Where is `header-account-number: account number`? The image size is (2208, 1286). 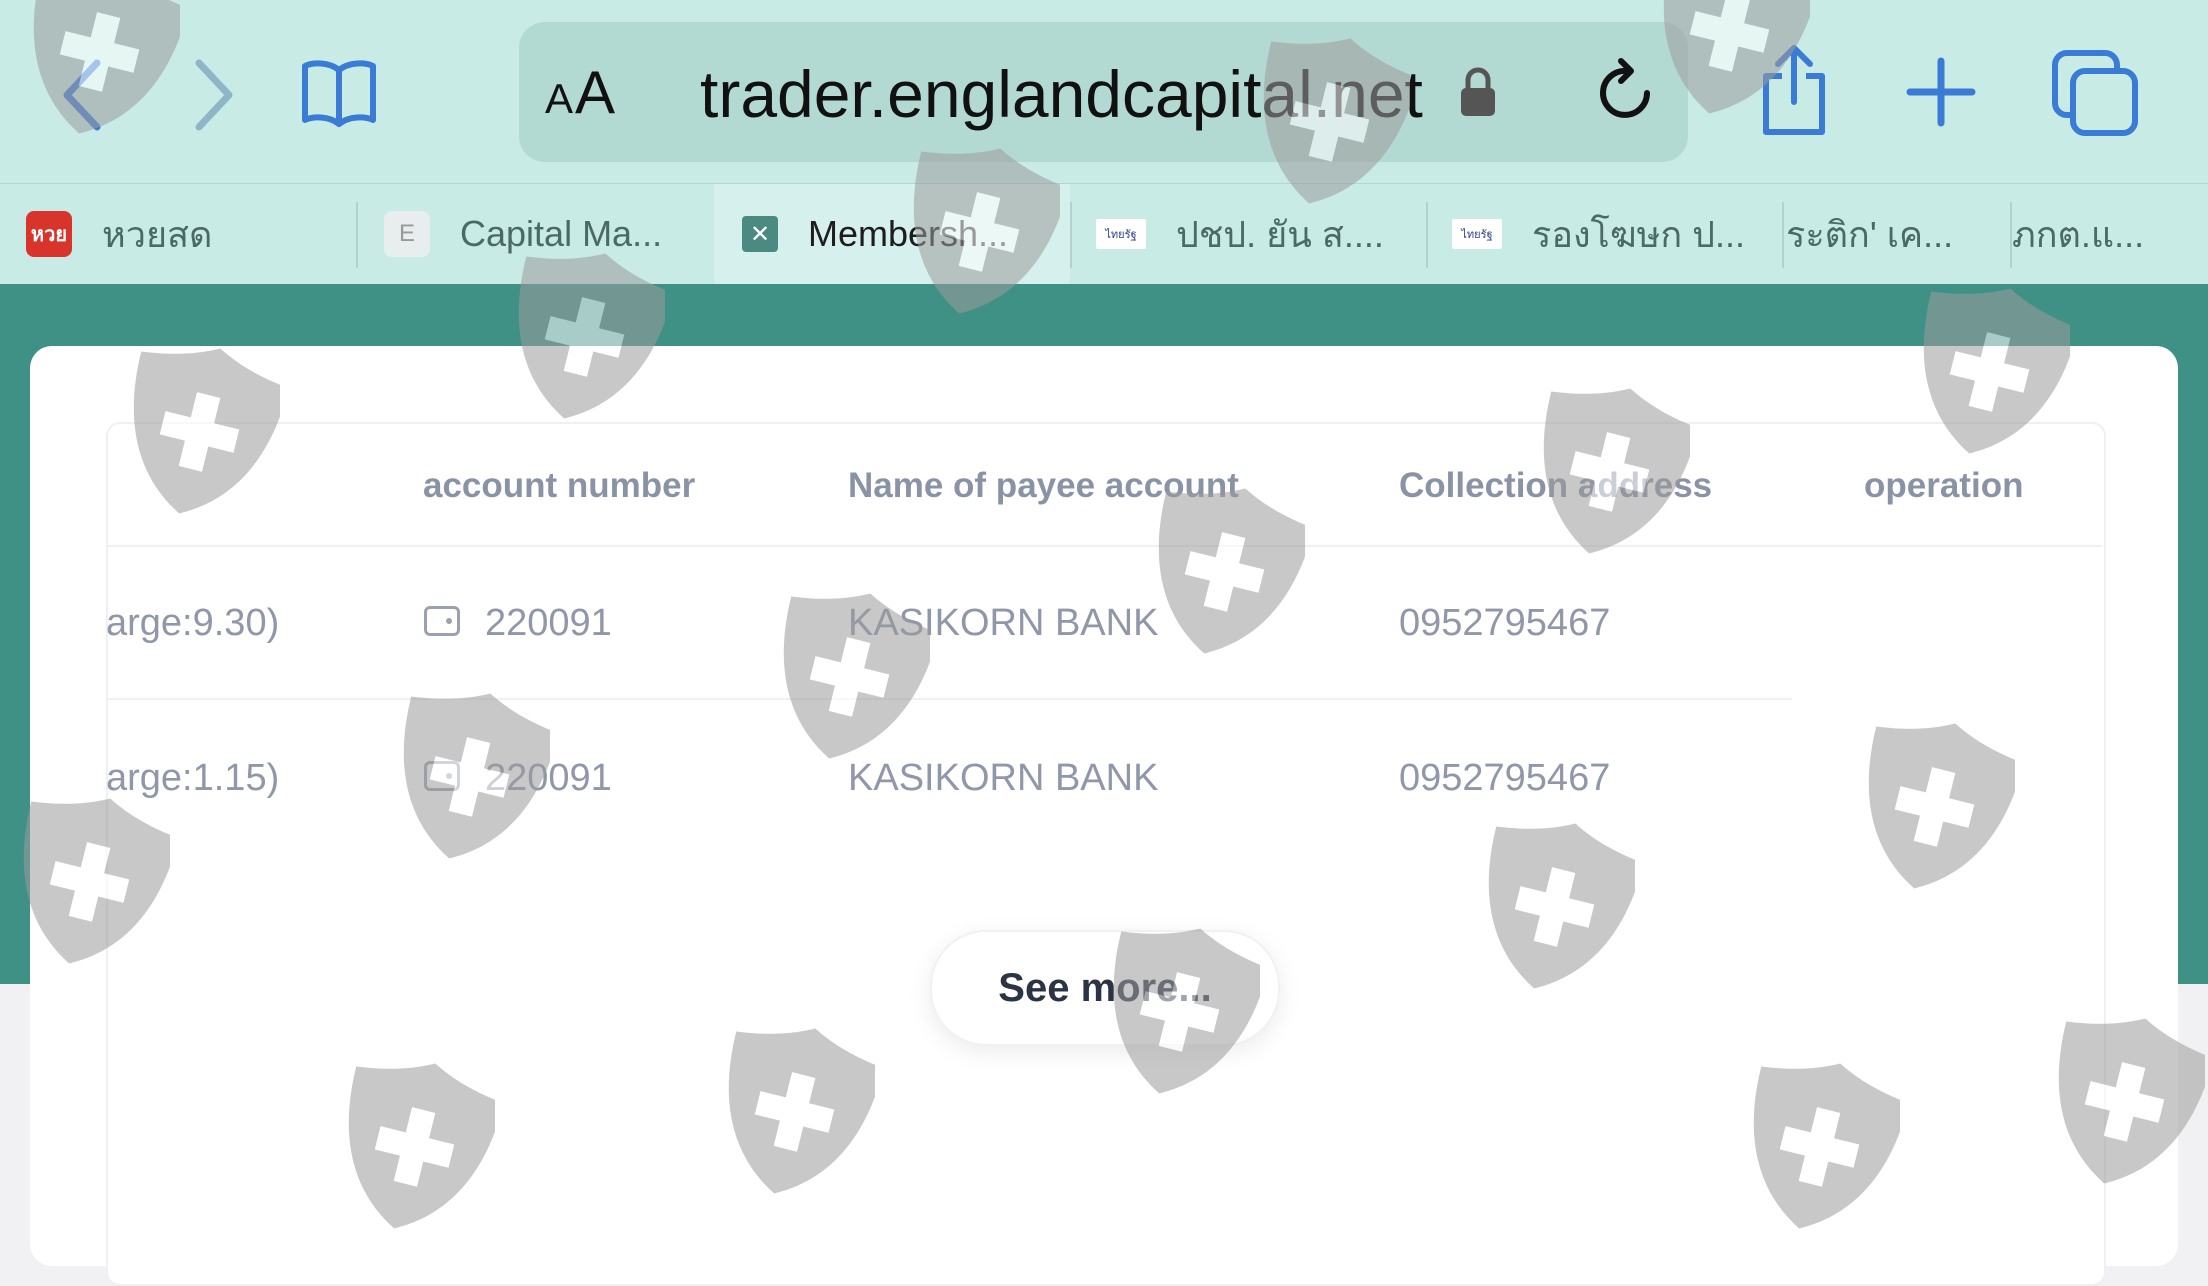
header-account-number: account number is located at coordinates (559, 485).